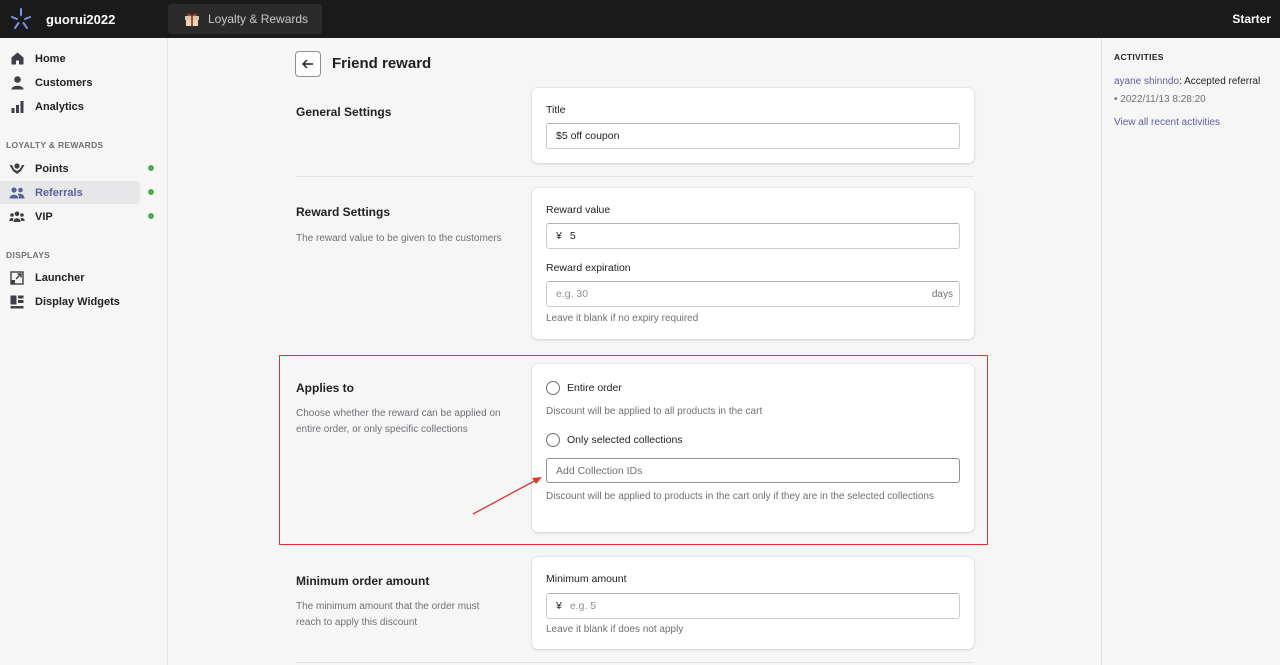 The width and height of the screenshot is (1280, 665). Describe the element at coordinates (70, 58) in the screenshot. I see `sidebar-item-home: Home` at that location.